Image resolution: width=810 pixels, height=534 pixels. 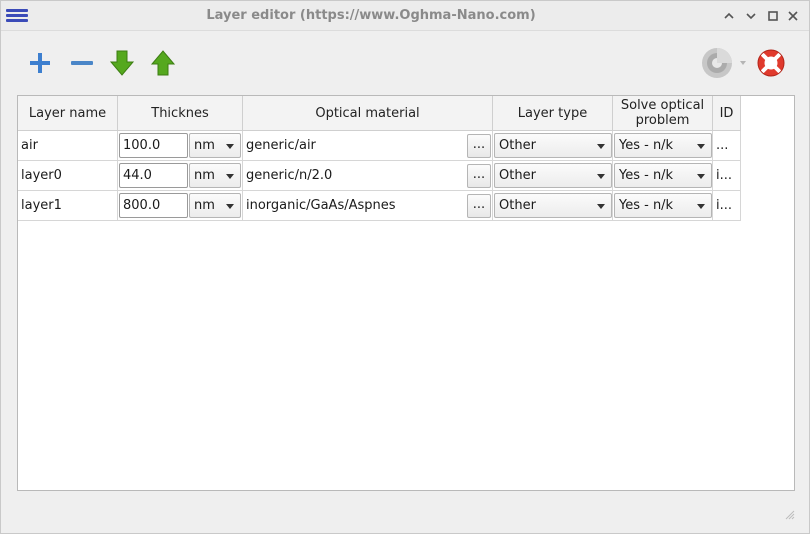 I want to click on material-value: generic/air, so click(x=281, y=145).